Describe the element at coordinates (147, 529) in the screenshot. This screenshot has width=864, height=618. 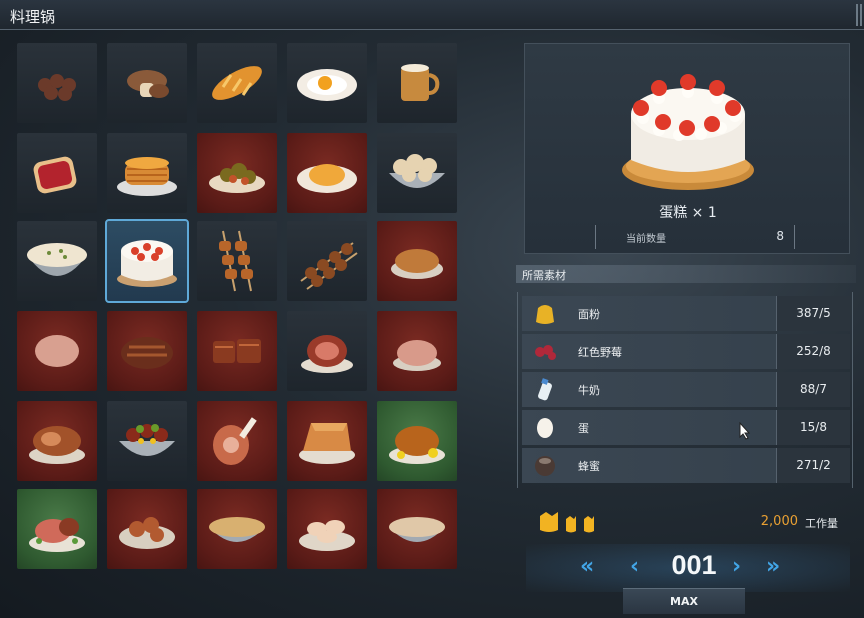
I see `recipe-cell-fried-dish` at that location.